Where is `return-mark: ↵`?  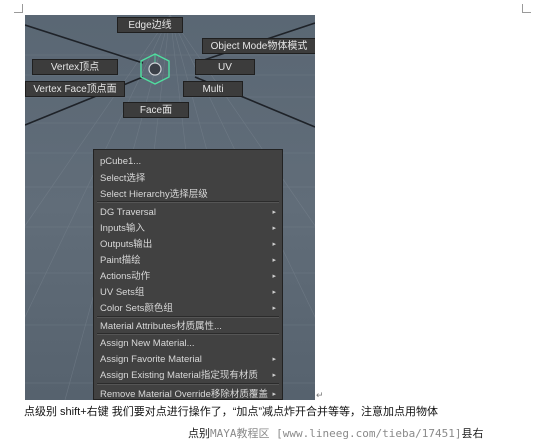
return-mark: ↵ is located at coordinates (320, 395).